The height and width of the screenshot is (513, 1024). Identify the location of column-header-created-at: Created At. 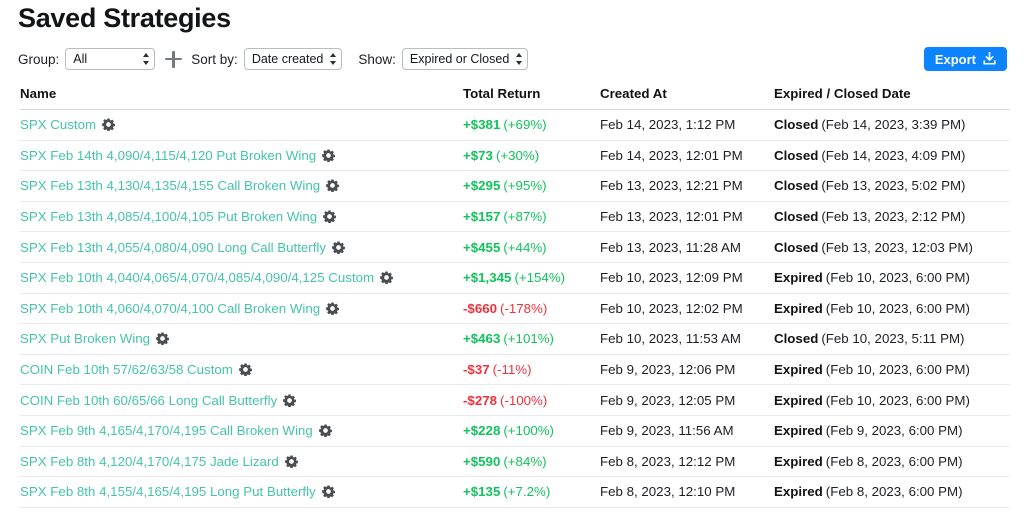
(633, 93).